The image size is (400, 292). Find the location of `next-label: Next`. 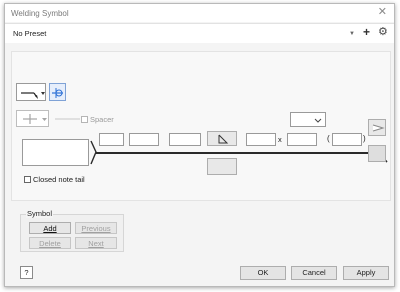

next-label: Next is located at coordinates (96, 243).